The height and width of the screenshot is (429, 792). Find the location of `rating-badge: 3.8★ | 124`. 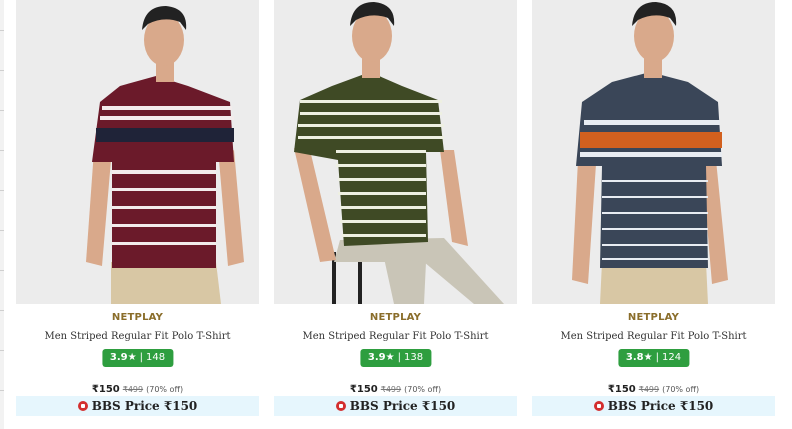

rating-badge: 3.8★ | 124 is located at coordinates (653, 358).